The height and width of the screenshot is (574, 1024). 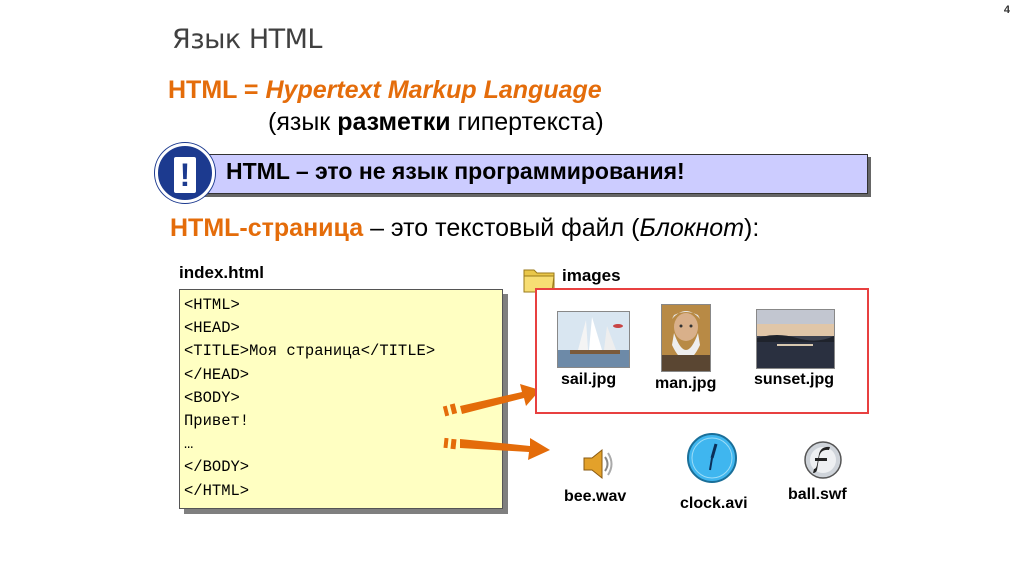 What do you see at coordinates (591, 275) in the screenshot?
I see `folder-label: images` at bounding box center [591, 275].